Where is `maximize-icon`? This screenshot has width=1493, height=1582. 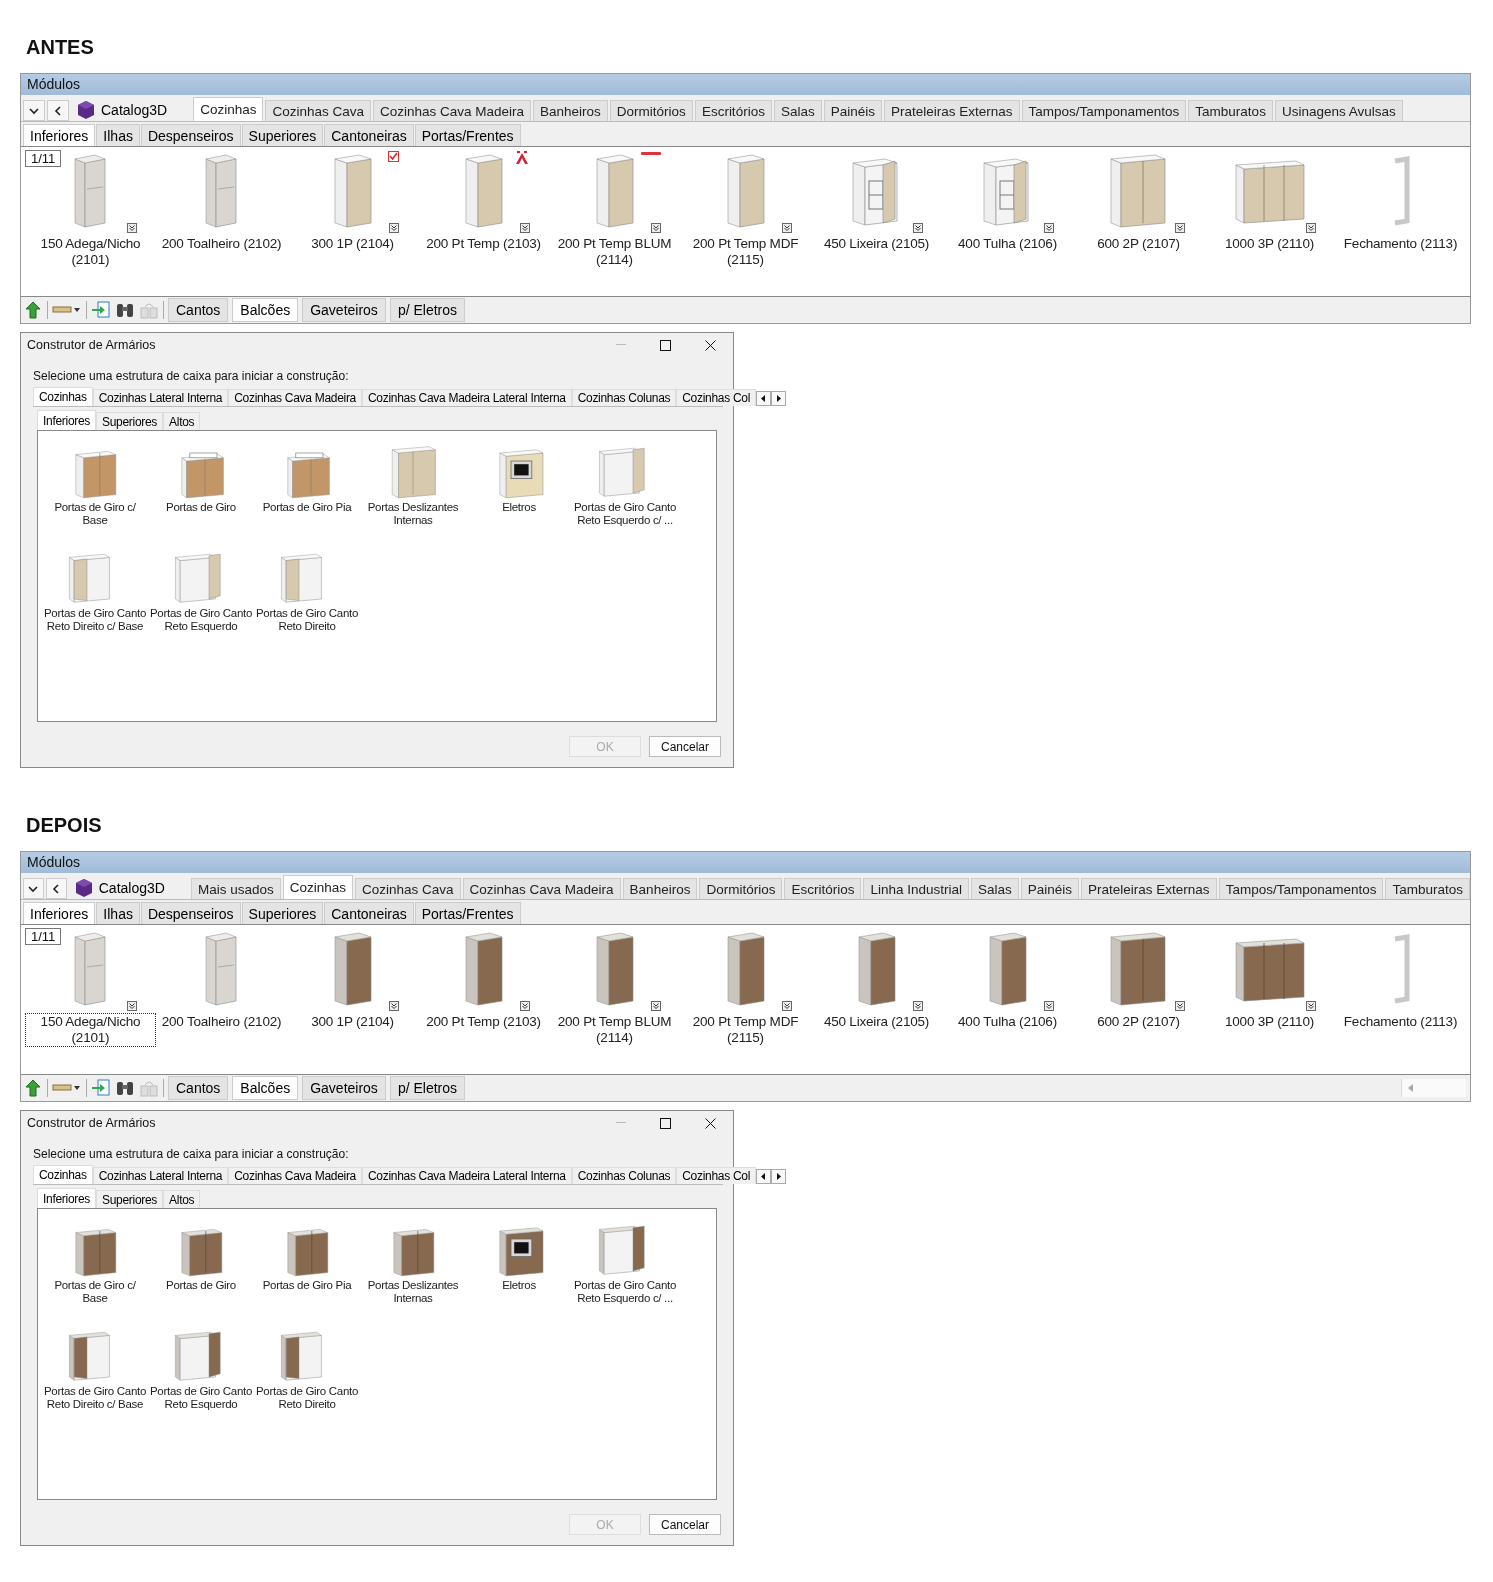
maximize-icon is located at coordinates (665, 345).